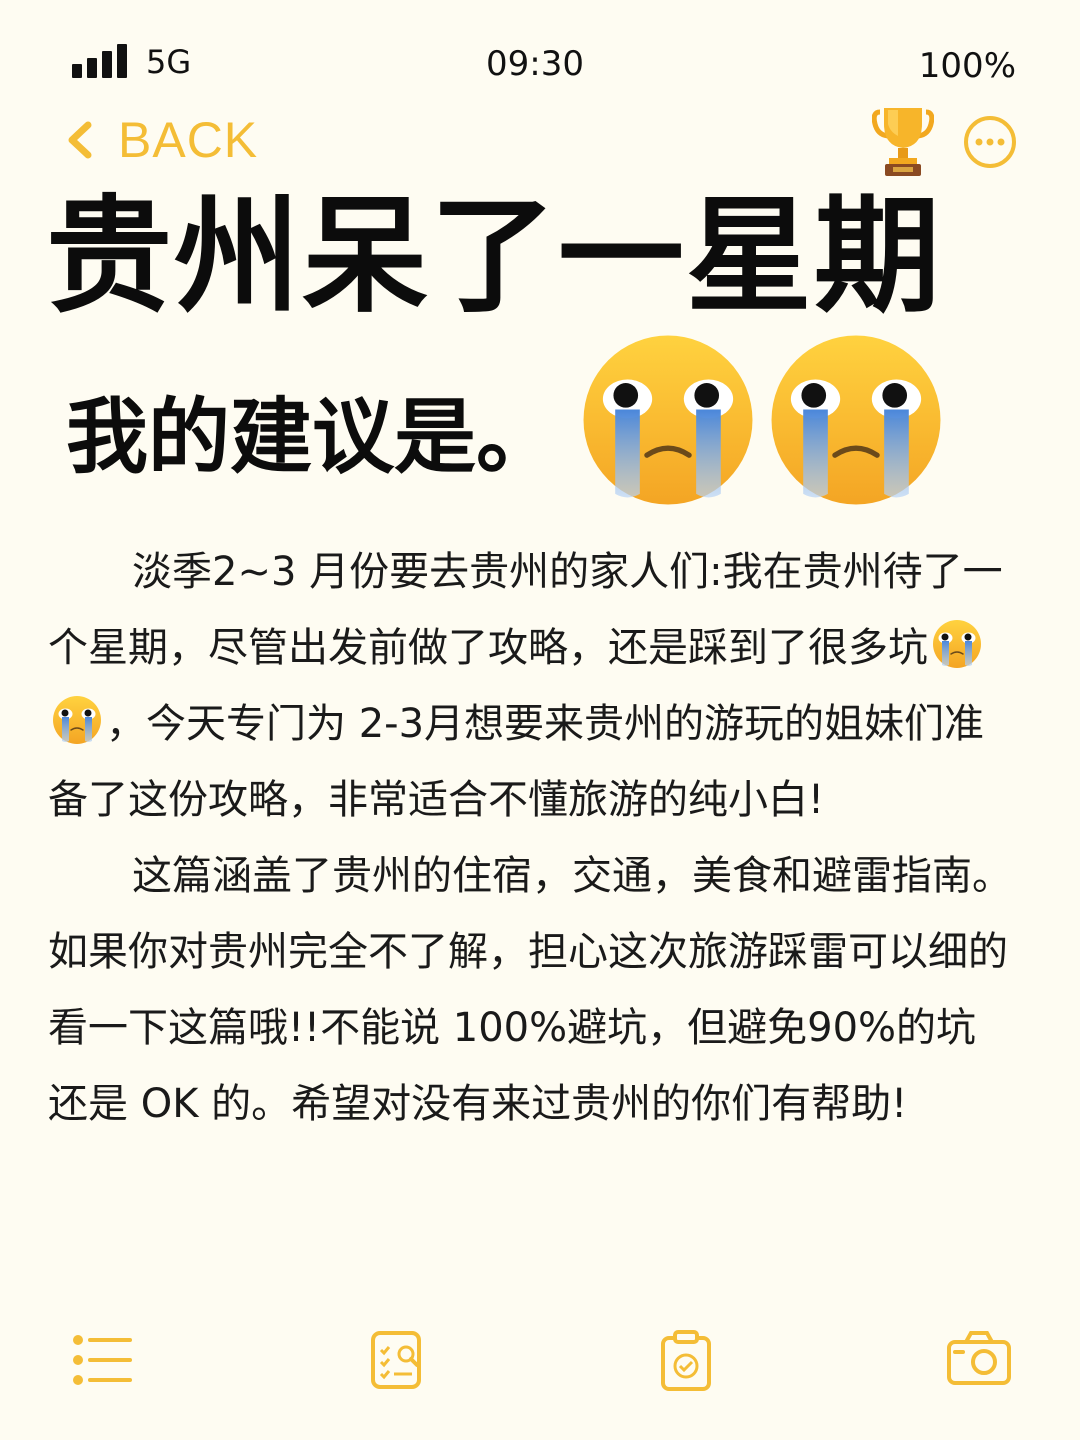 This screenshot has width=1080, height=1440. What do you see at coordinates (903, 142) in the screenshot?
I see `trophy-icon` at bounding box center [903, 142].